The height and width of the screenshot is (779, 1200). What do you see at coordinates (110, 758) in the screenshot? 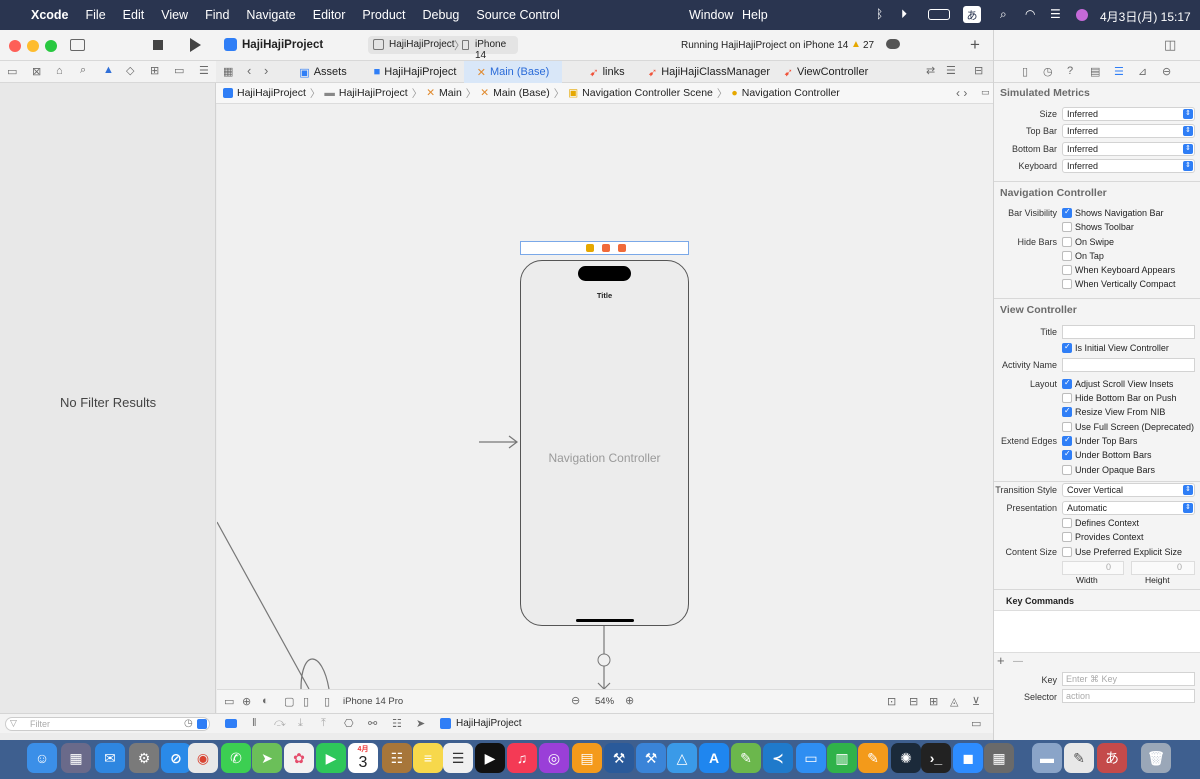
I see `mail-icon: ✉` at bounding box center [110, 758].